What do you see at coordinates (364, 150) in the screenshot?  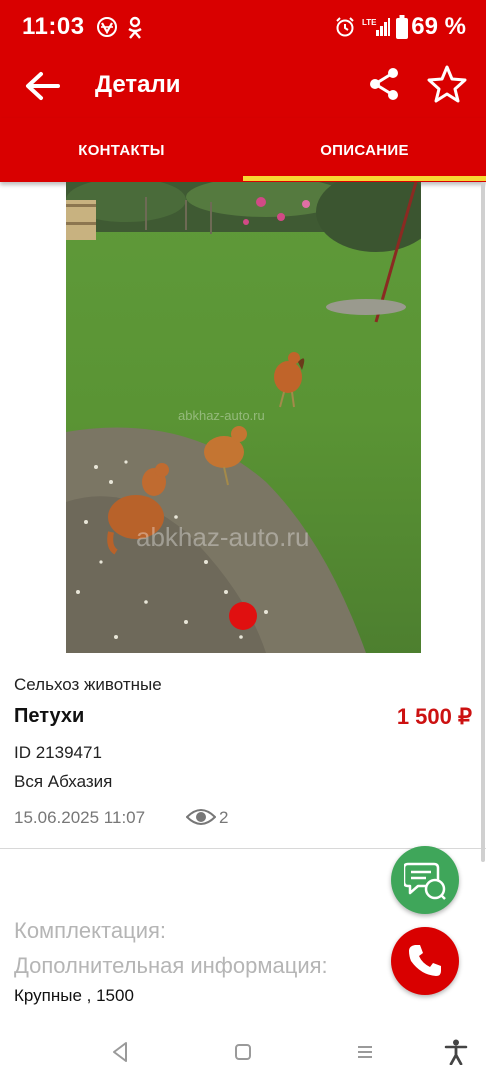 I see `tab-description: ОПИСАНИЕ` at bounding box center [364, 150].